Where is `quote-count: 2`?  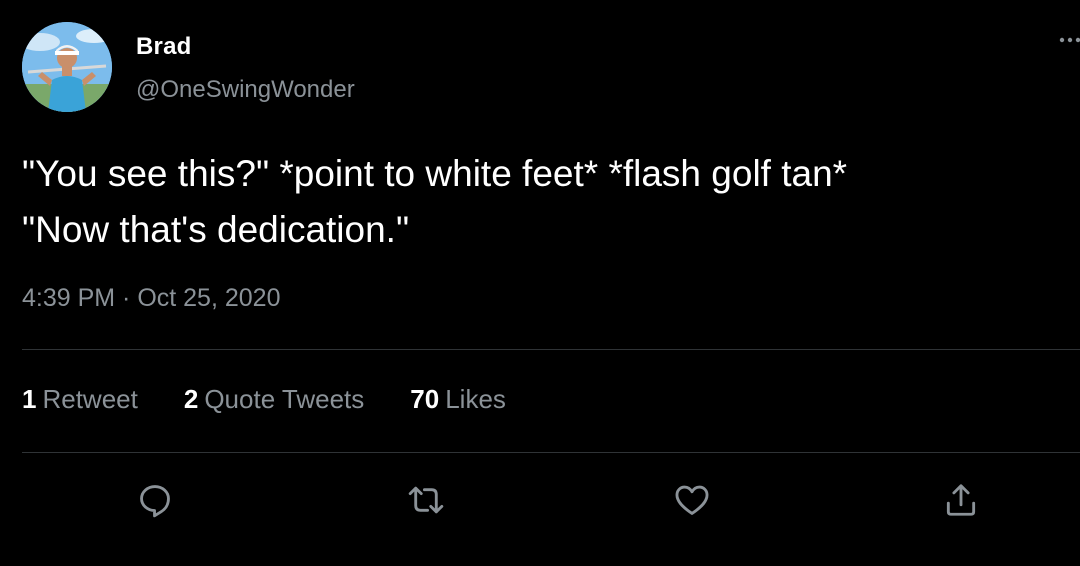 quote-count: 2 is located at coordinates (191, 399).